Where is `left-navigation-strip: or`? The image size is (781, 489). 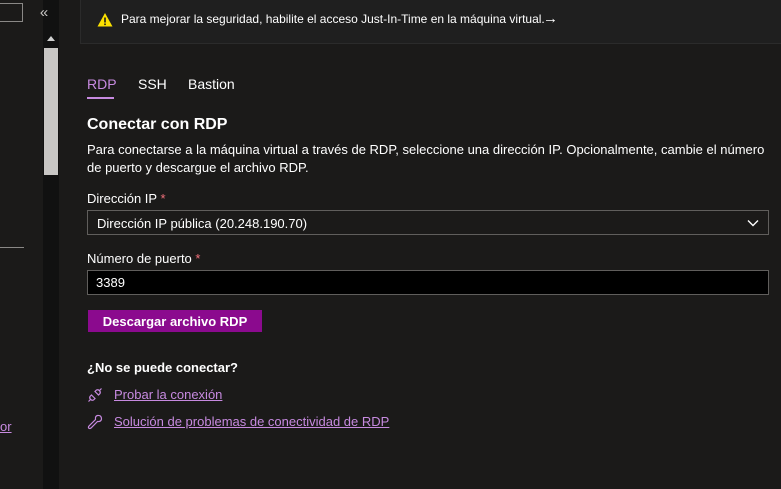
left-navigation-strip: or is located at coordinates (21, 244).